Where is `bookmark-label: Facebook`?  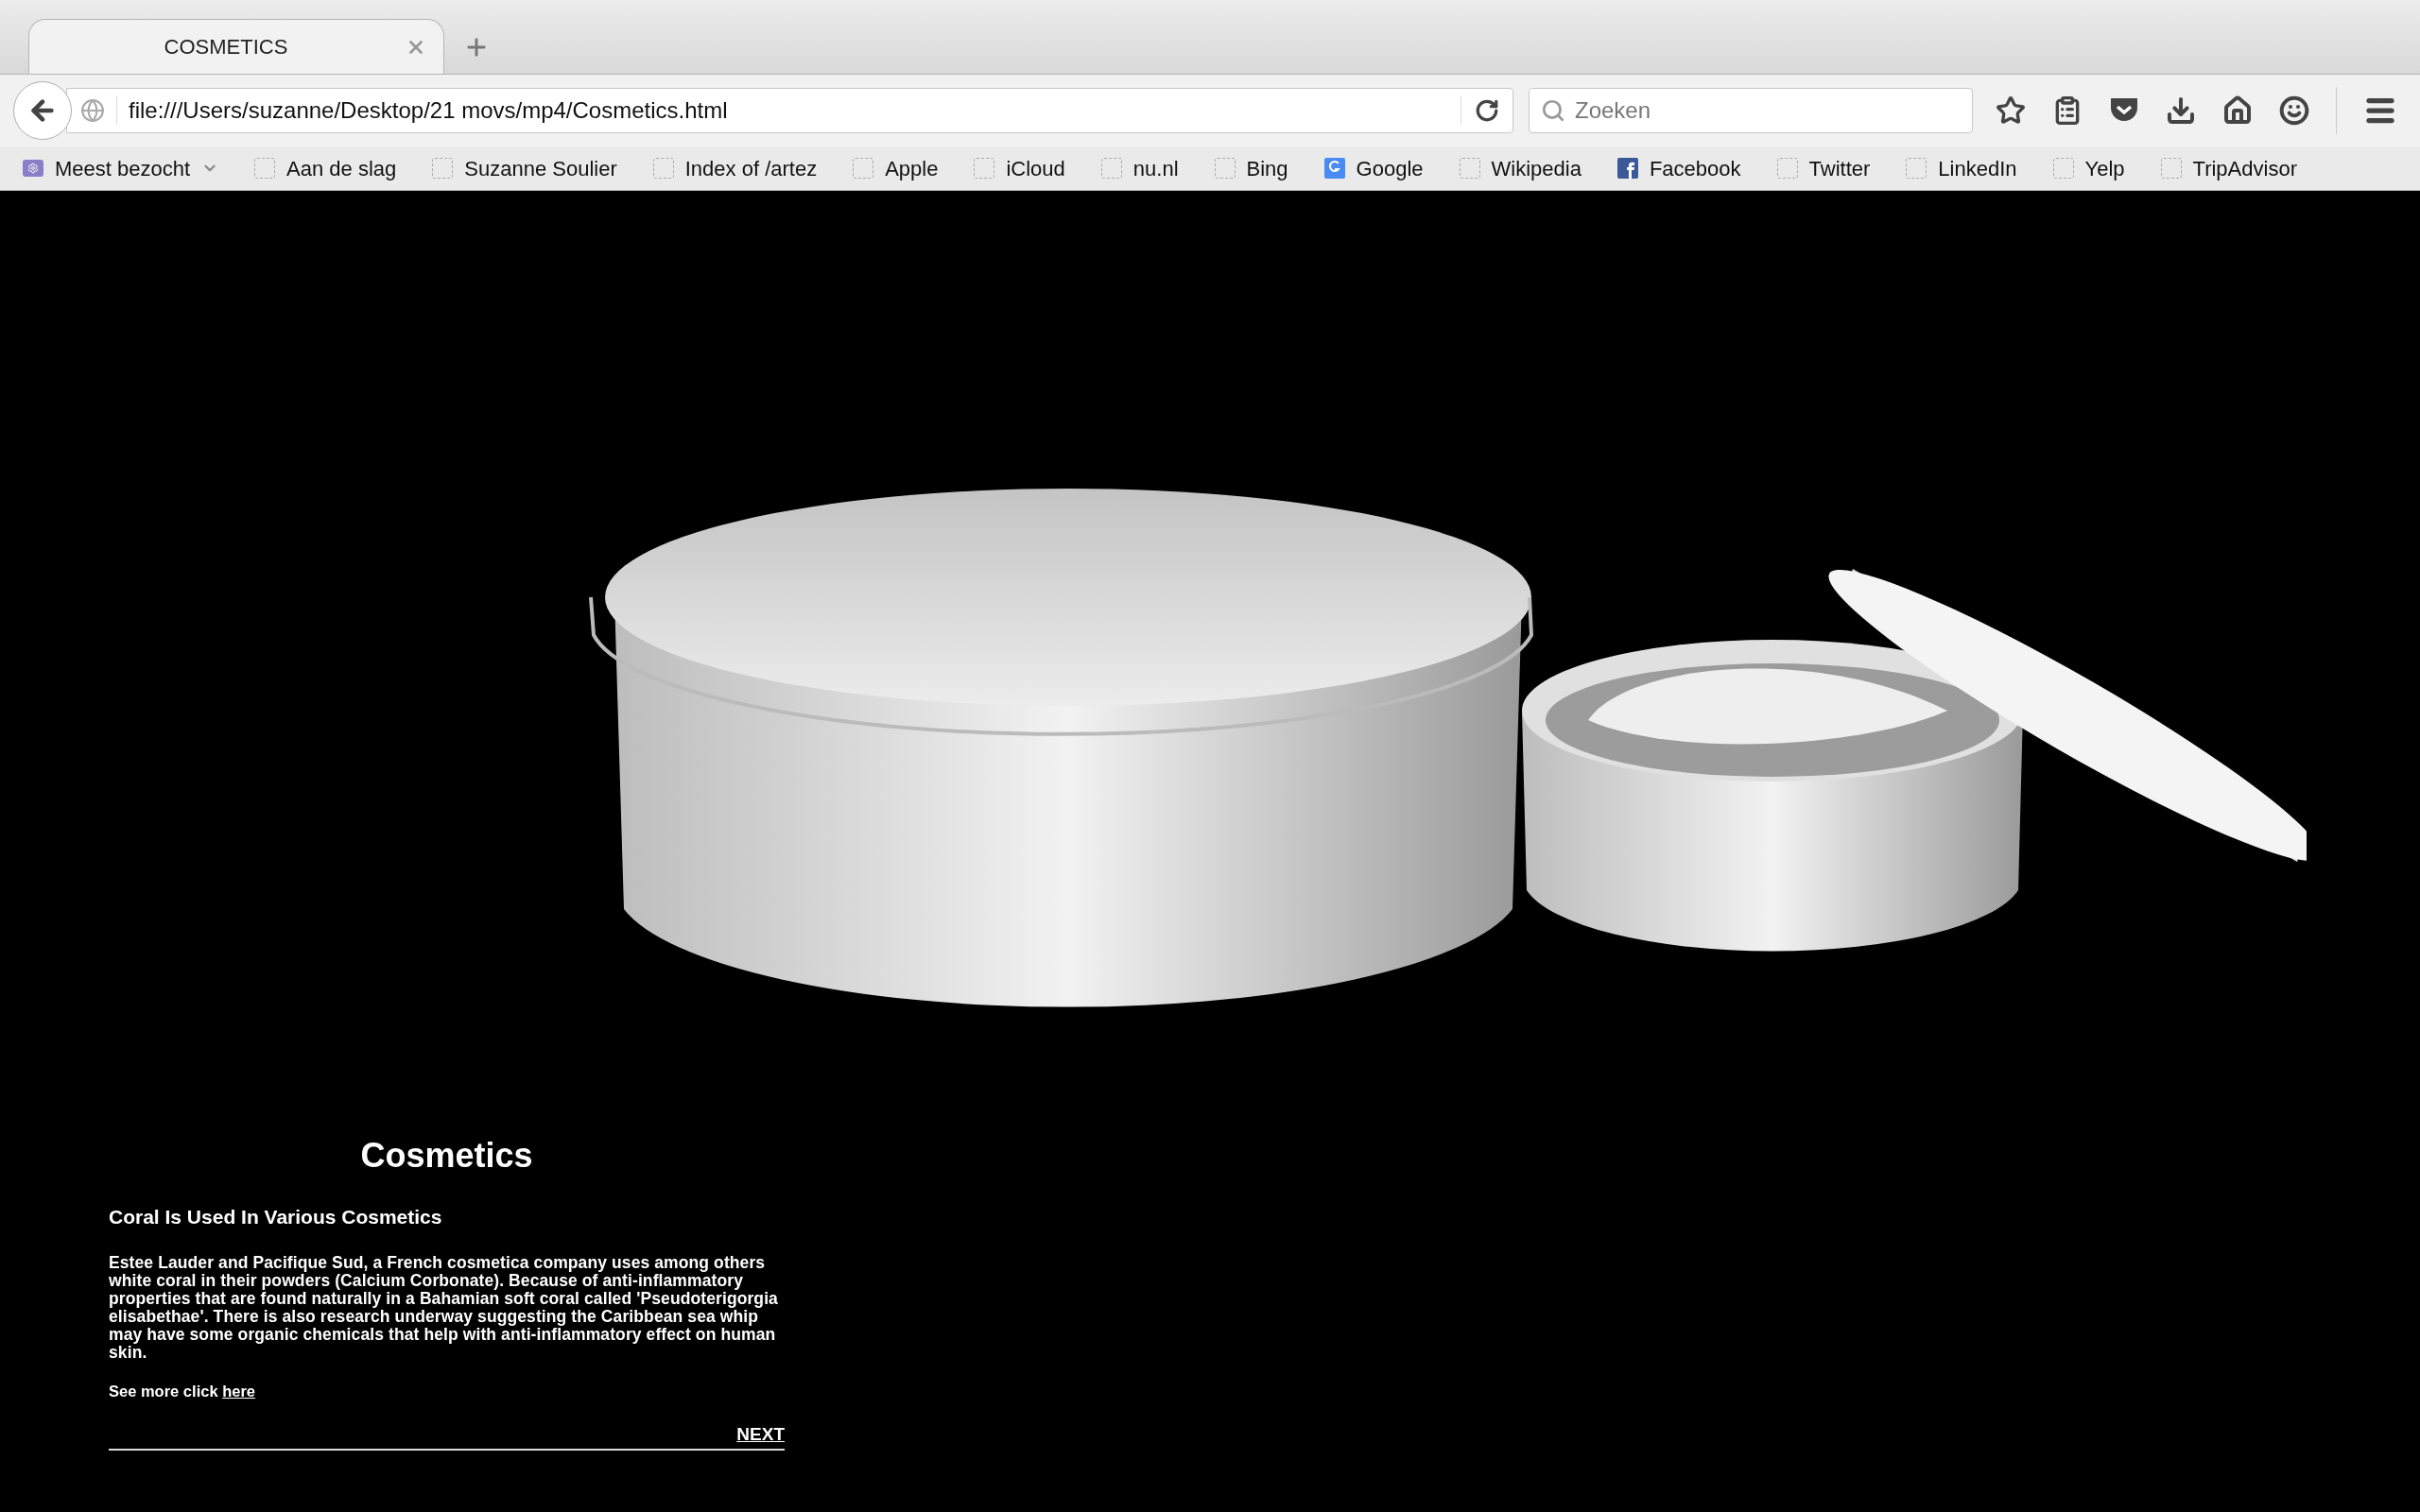
bookmark-label: Facebook is located at coordinates (1695, 168).